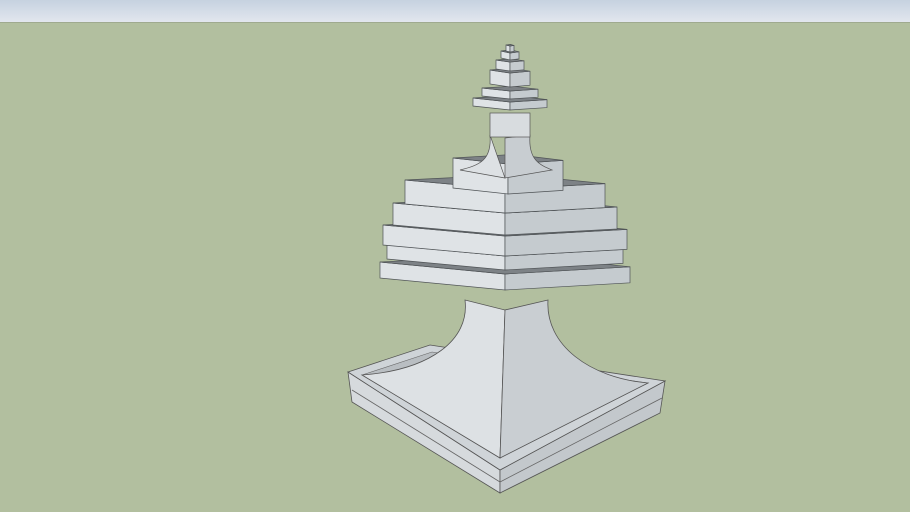 The width and height of the screenshot is (910, 512). What do you see at coordinates (520, 79) in the screenshot?
I see `spire-tier-3-right-face` at bounding box center [520, 79].